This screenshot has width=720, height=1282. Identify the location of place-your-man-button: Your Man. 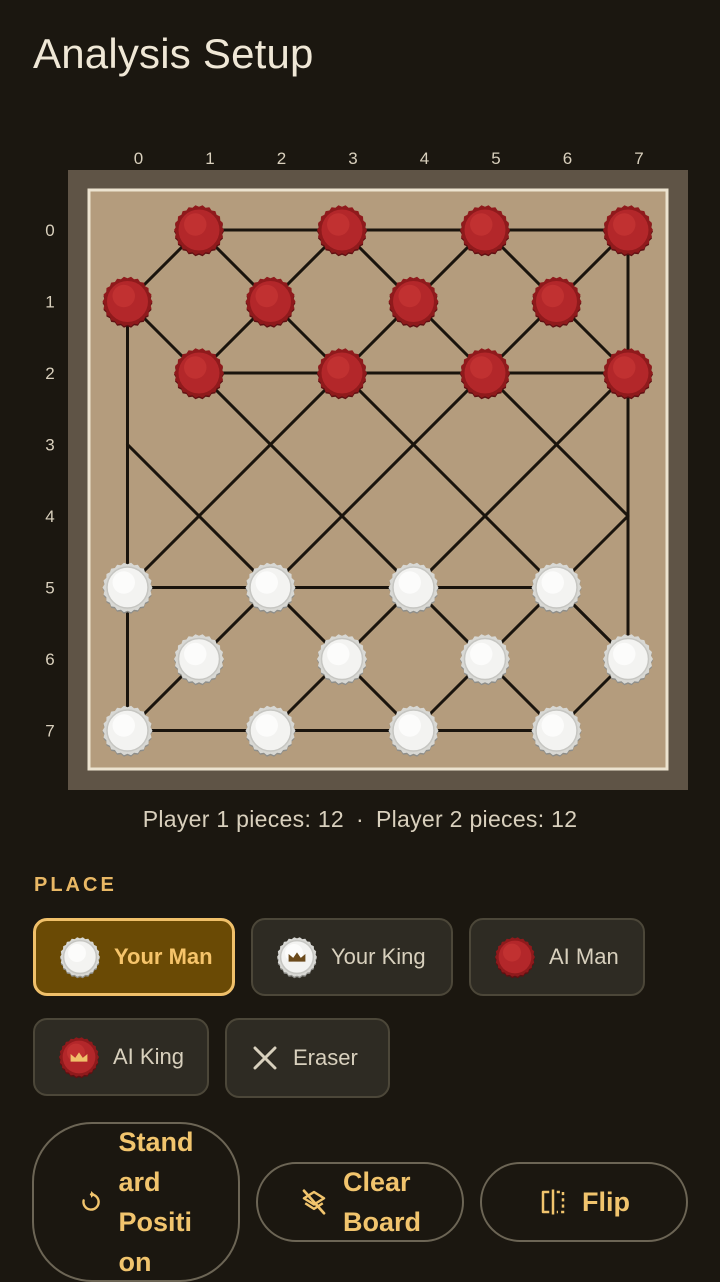
(134, 957).